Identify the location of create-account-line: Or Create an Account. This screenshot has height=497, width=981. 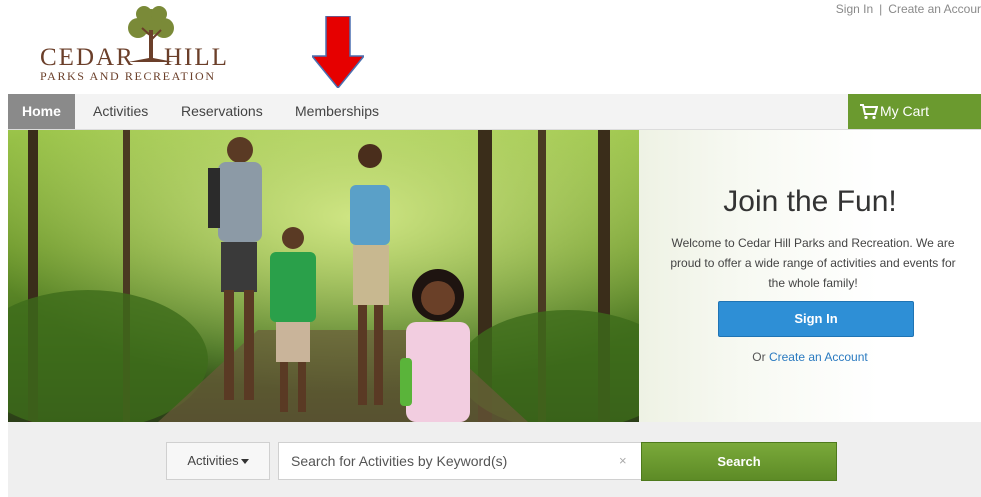
(810, 357).